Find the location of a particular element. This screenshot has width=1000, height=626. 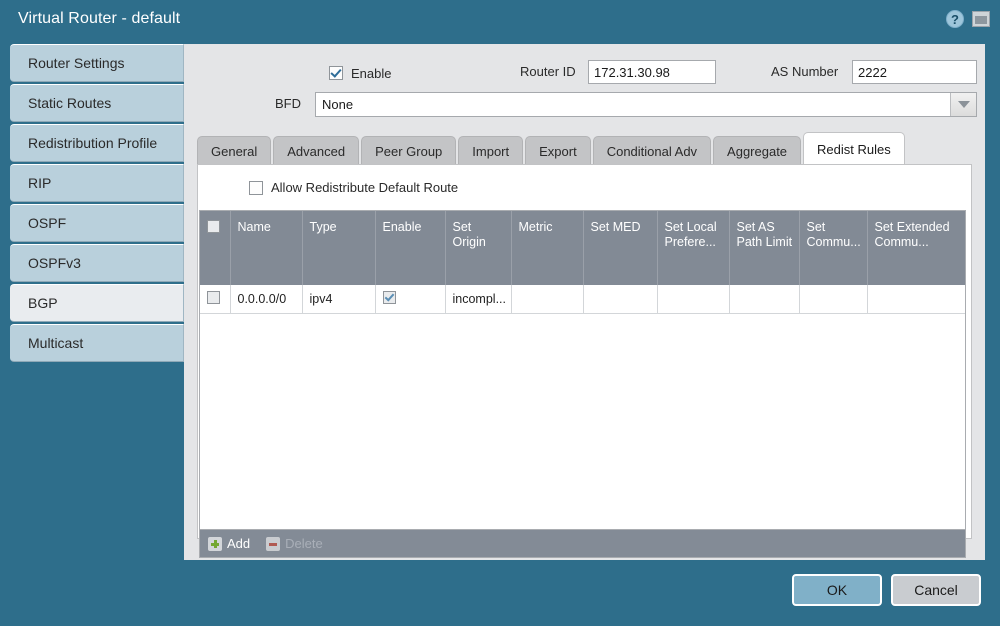

sidebar-item-label: OSPFv3 is located at coordinates (54, 263).